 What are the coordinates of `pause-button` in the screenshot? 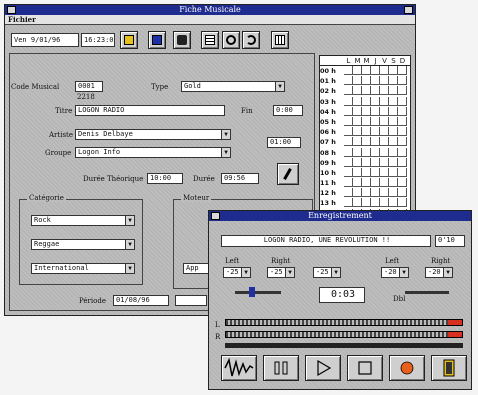 It's located at (281, 368).